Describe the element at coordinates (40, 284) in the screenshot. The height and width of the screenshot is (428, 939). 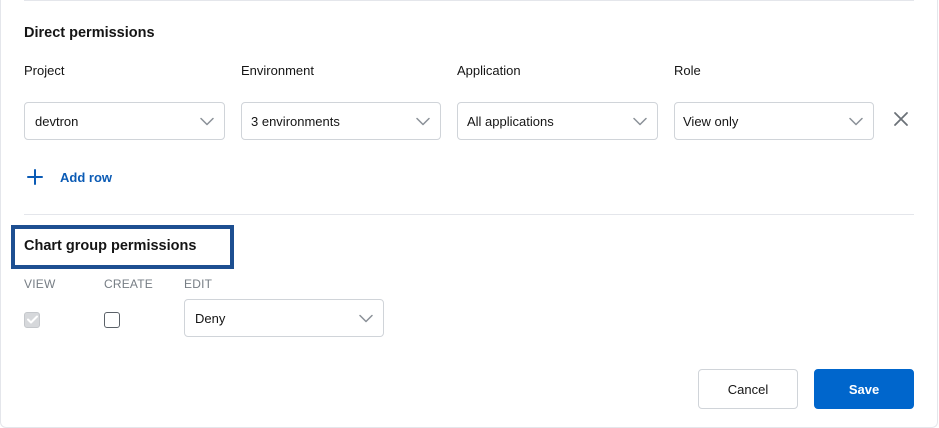
I see `view-label: VIEW` at that location.